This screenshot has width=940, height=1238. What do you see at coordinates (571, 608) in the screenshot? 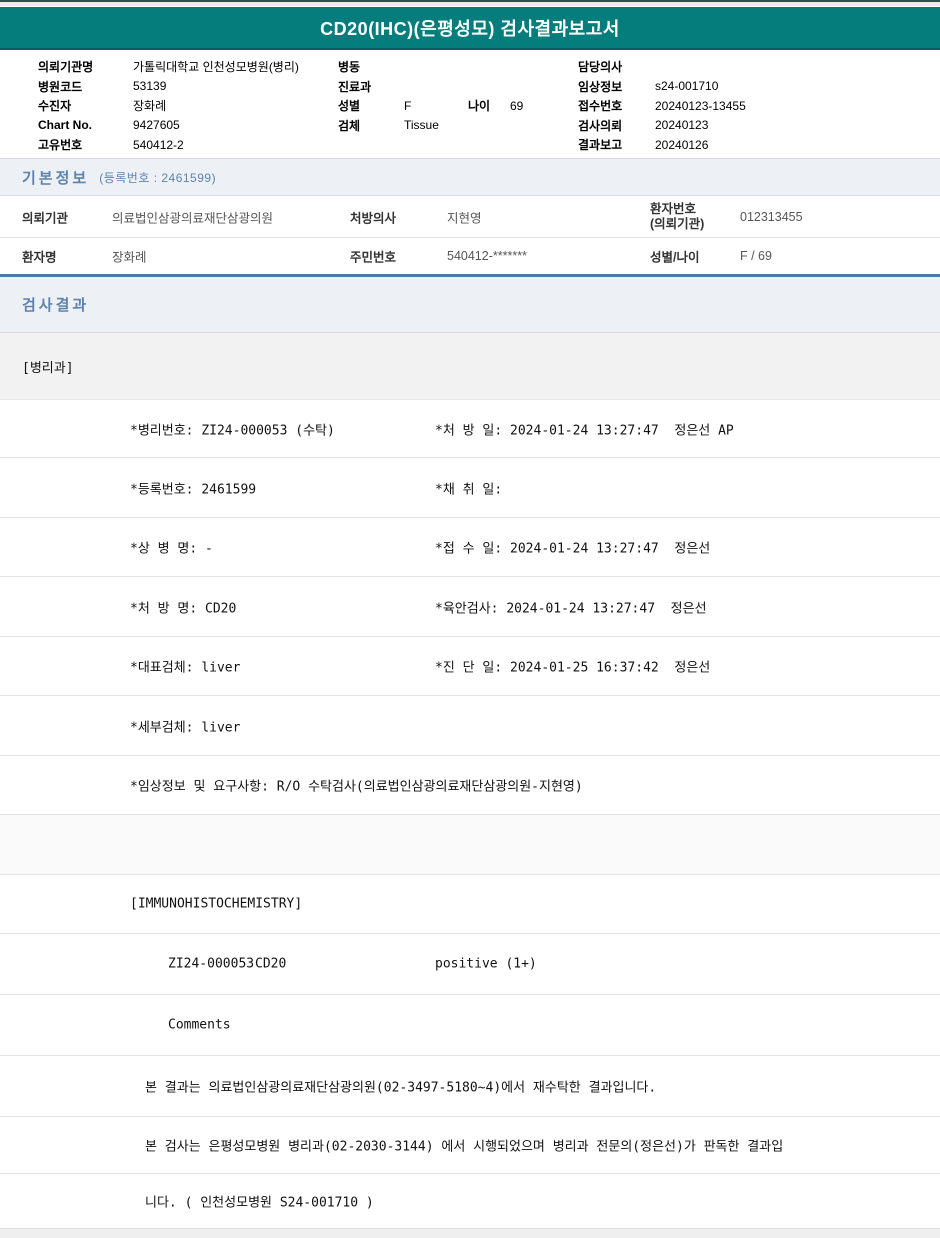
I see `result-right: *육안검사: 2024-01-24 13:27:47 정은선` at bounding box center [571, 608].